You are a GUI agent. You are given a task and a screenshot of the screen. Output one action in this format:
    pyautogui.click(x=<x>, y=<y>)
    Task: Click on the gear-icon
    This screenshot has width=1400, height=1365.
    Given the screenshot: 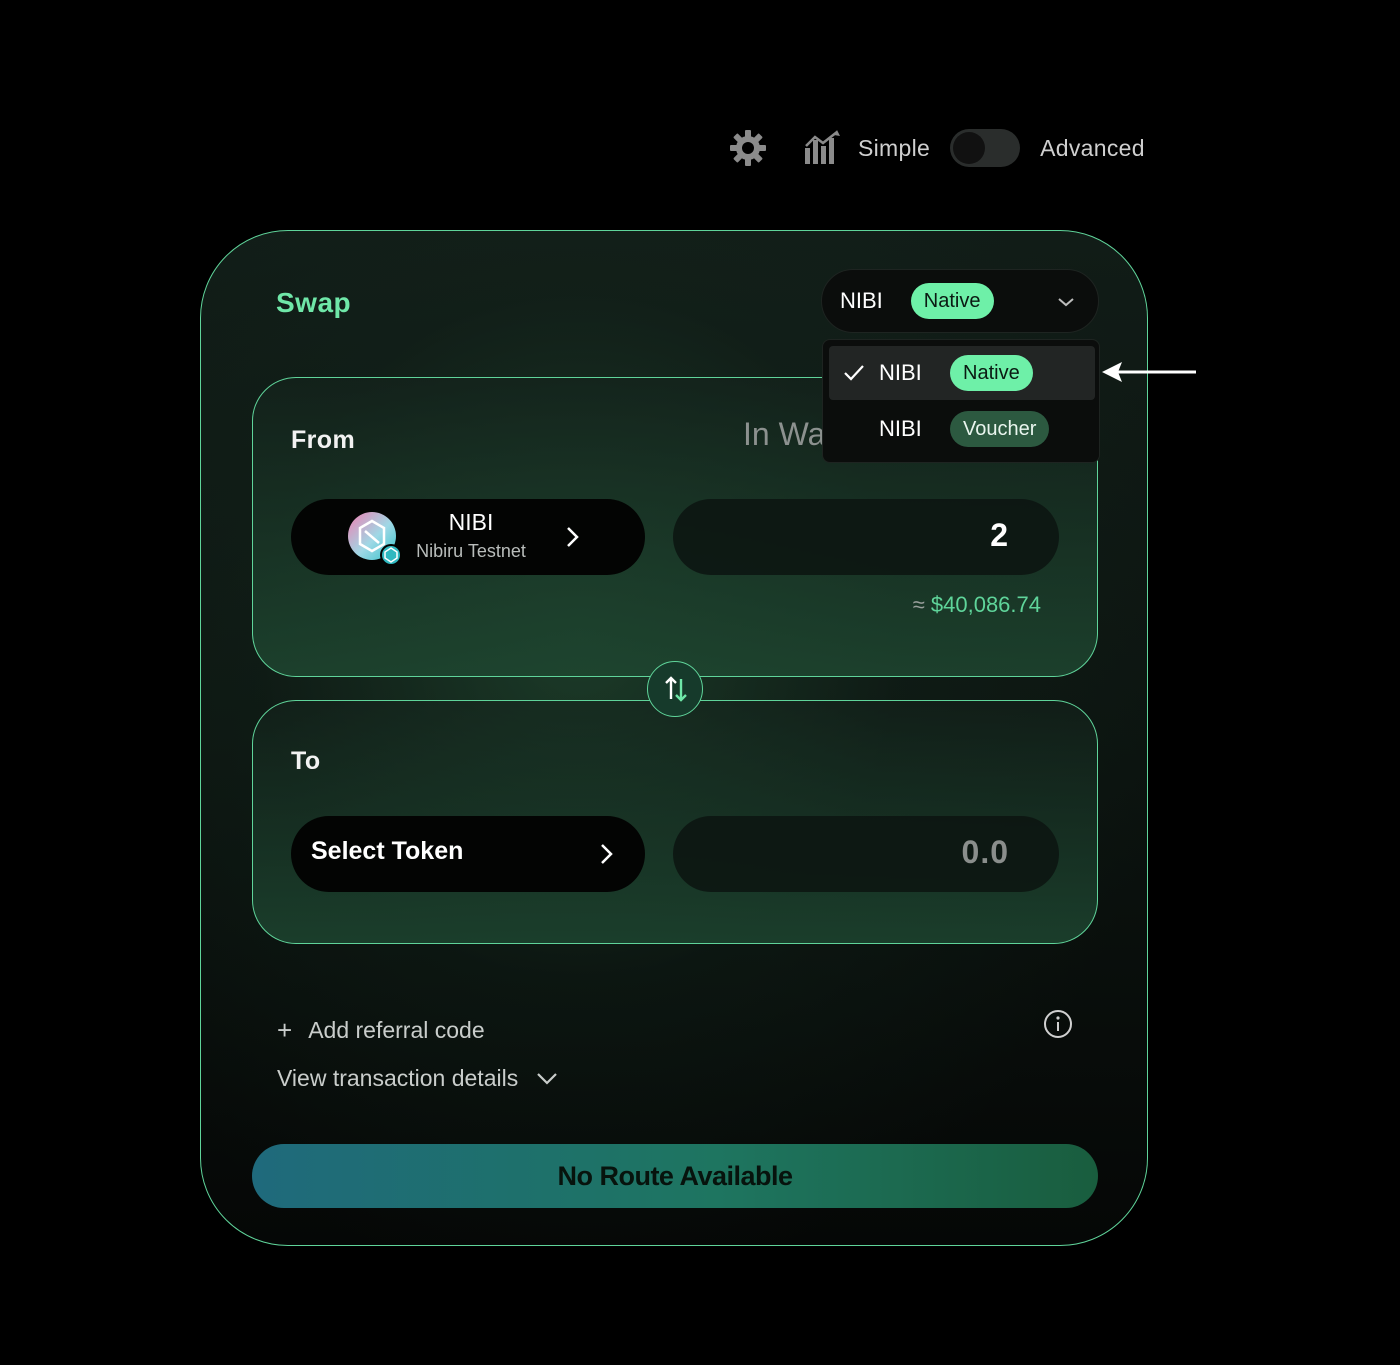 What is the action you would take?
    pyautogui.click(x=748, y=148)
    